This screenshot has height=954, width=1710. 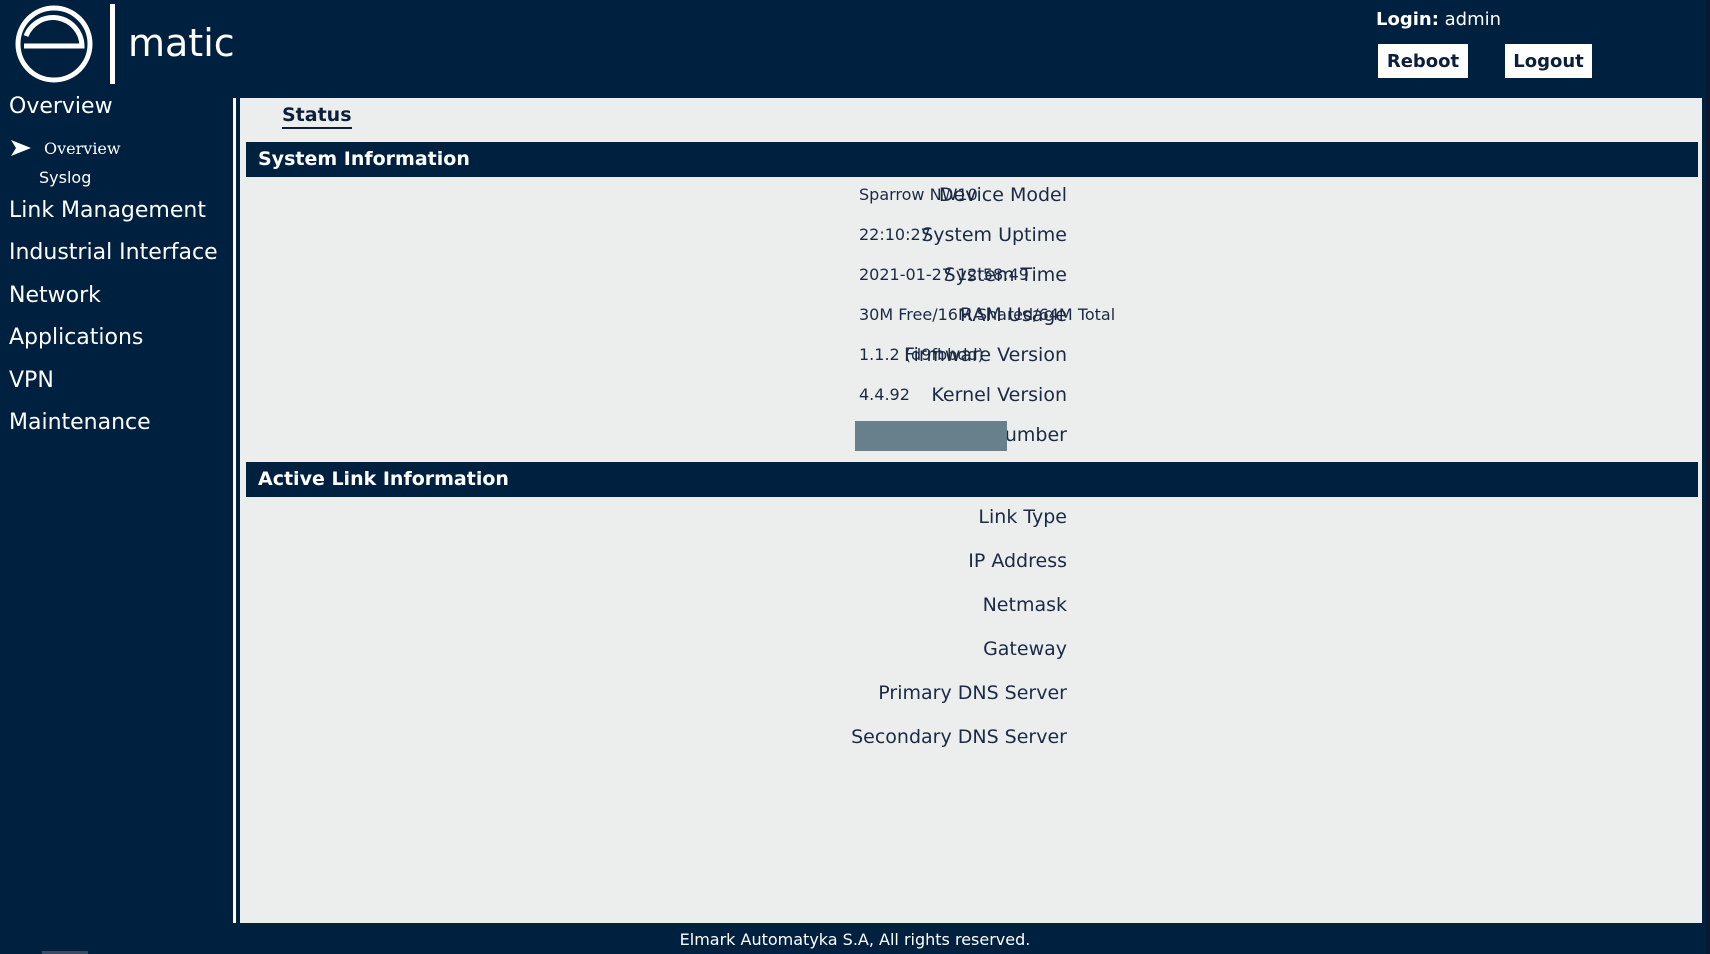 I want to click on system-information-header: System Information, so click(x=972, y=159).